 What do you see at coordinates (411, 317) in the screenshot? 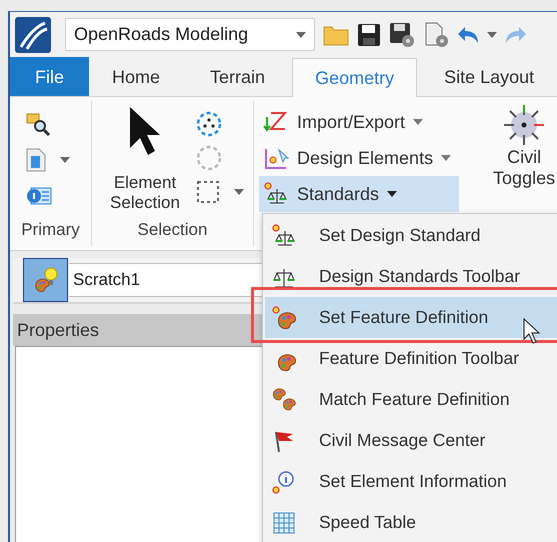
I see `menu-item: Set Feature Definition` at bounding box center [411, 317].